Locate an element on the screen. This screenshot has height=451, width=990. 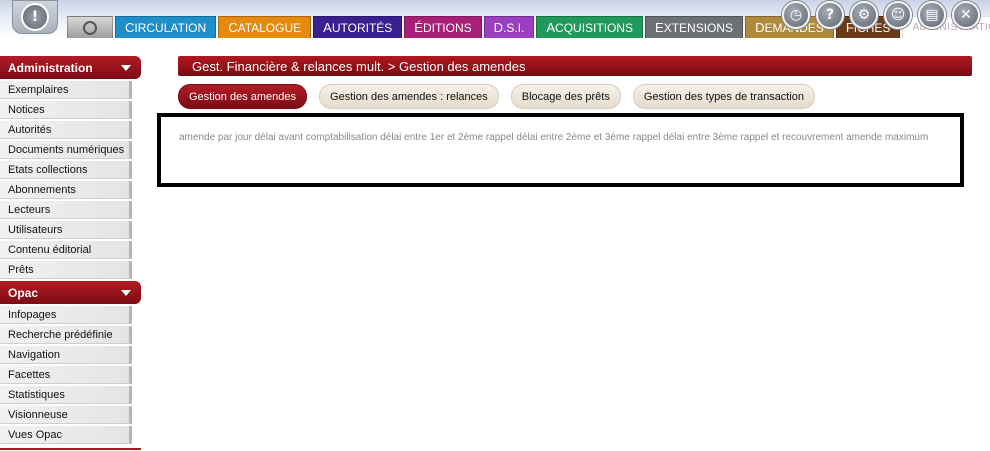
sidebar-item-abonnements: Abonnements is located at coordinates (66, 190).